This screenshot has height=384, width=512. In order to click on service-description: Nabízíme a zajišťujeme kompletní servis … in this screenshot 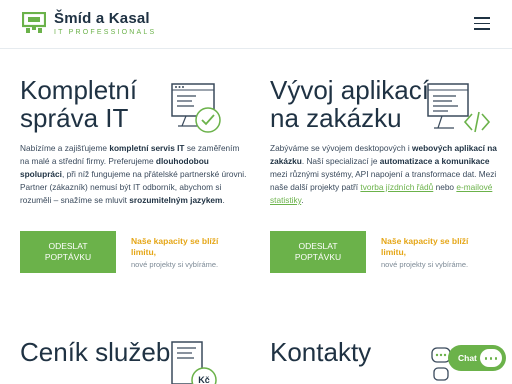, I will do `click(135, 174)`.